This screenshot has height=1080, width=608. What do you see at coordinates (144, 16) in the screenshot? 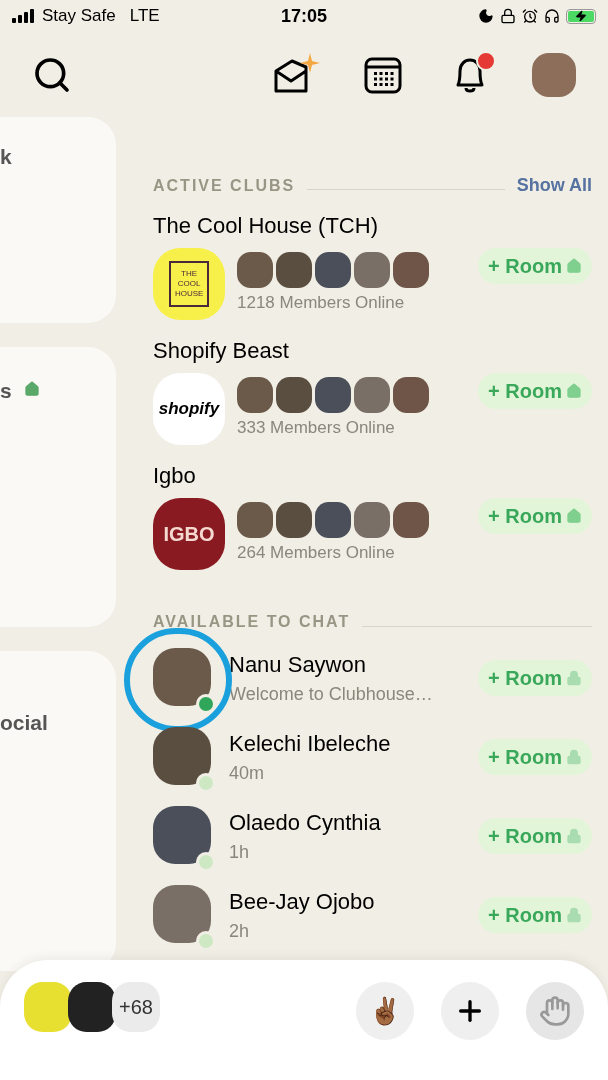
I see `network-type: LTE` at bounding box center [144, 16].